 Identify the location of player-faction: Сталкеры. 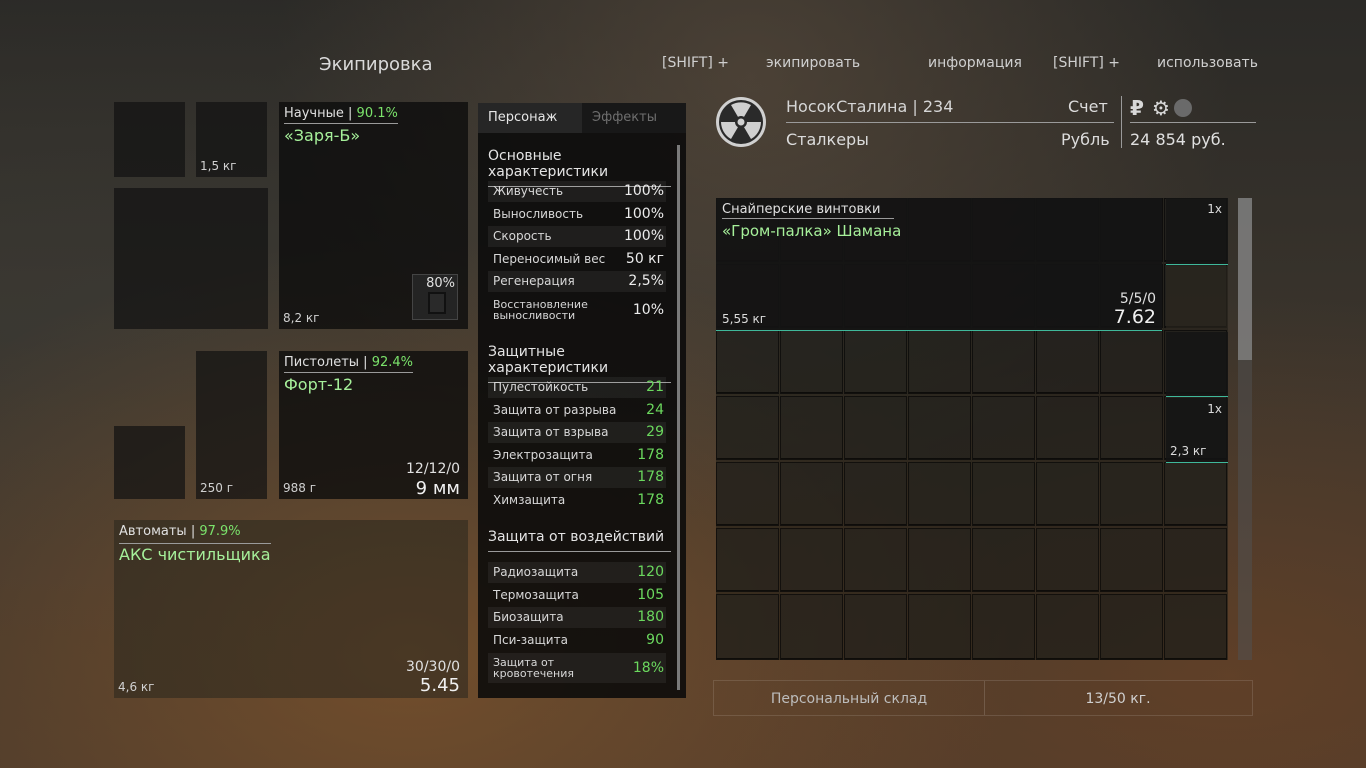
(827, 139).